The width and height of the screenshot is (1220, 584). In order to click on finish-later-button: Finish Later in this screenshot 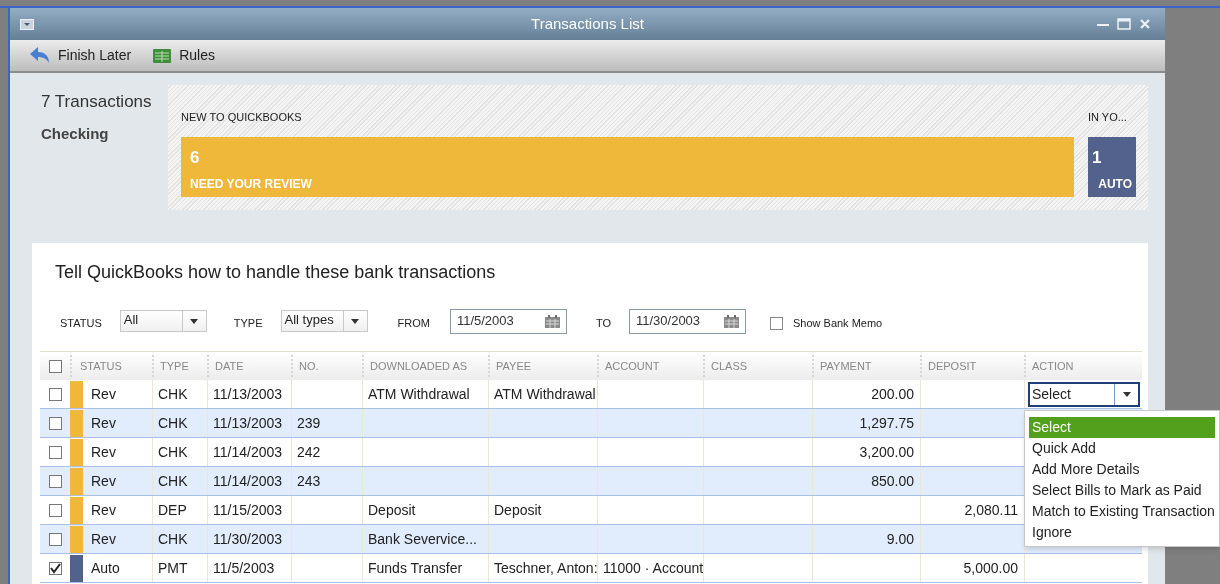, I will do `click(81, 55)`.